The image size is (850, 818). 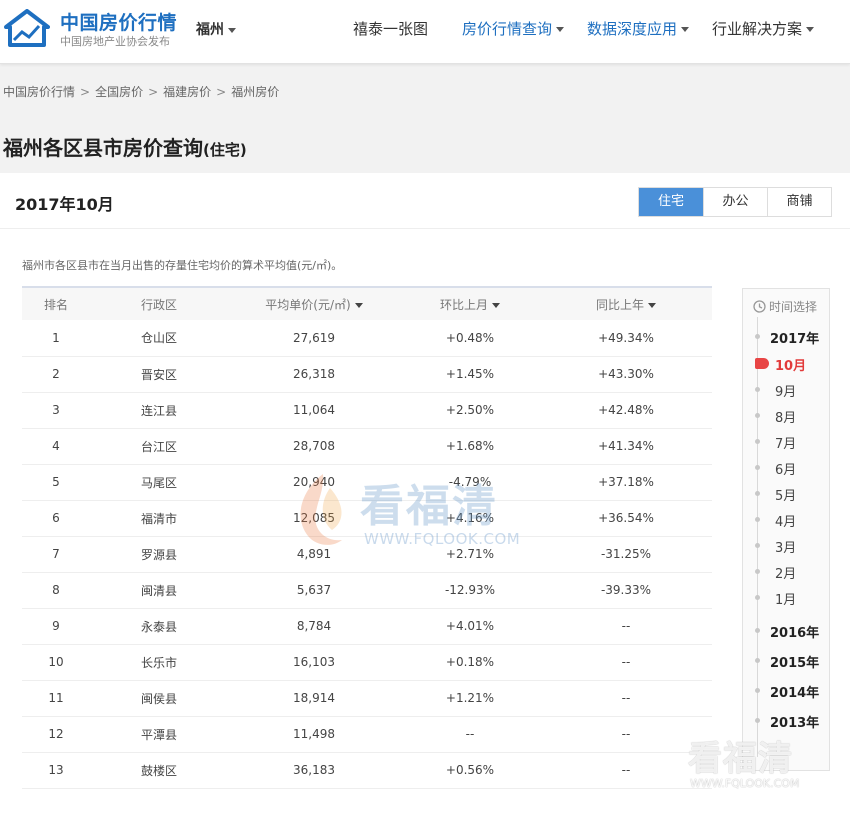 I want to click on timeline-month: 8月, so click(x=786, y=416).